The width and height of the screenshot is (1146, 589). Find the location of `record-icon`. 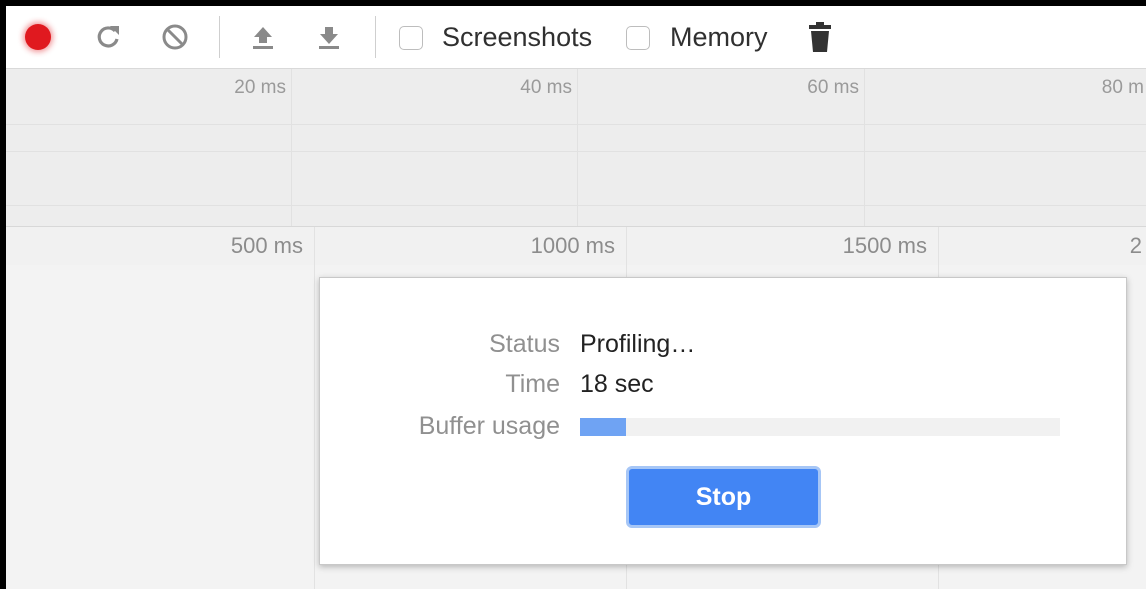

record-icon is located at coordinates (38, 37).